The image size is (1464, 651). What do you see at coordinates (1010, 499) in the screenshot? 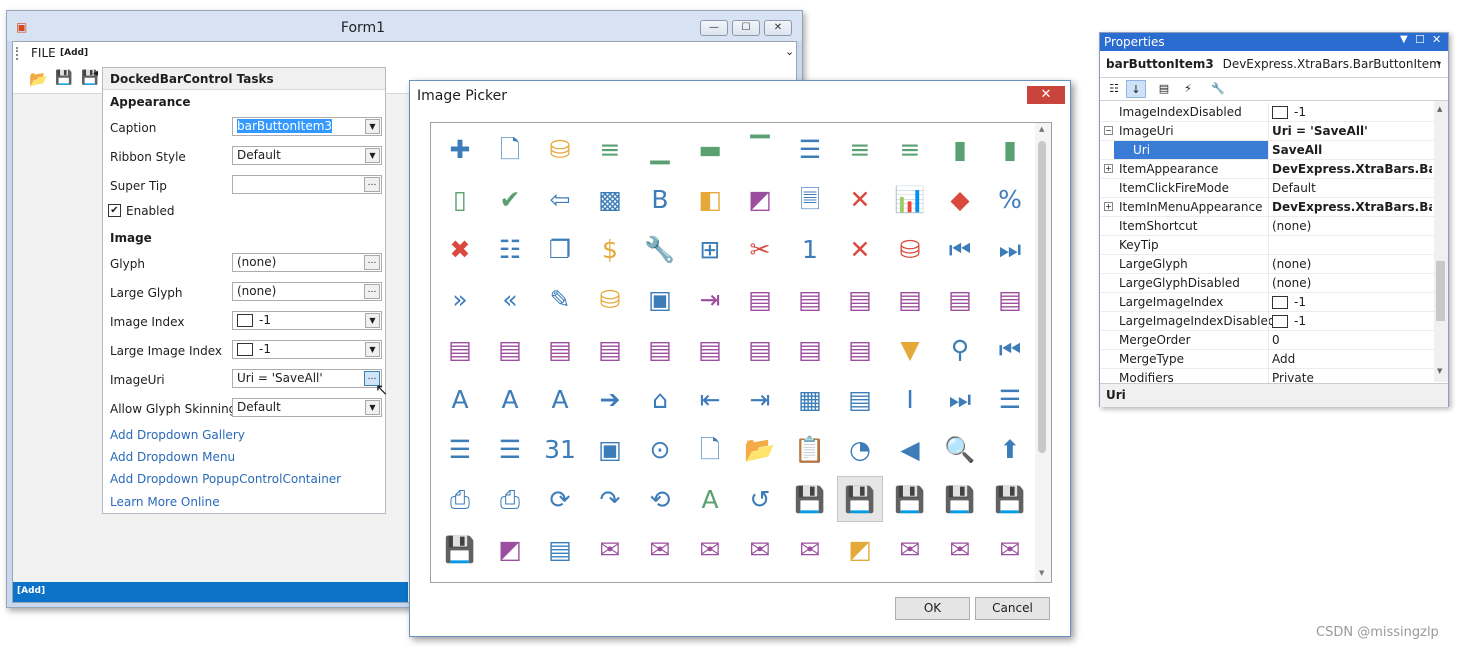
I see `save-as-icon: 💾` at bounding box center [1010, 499].